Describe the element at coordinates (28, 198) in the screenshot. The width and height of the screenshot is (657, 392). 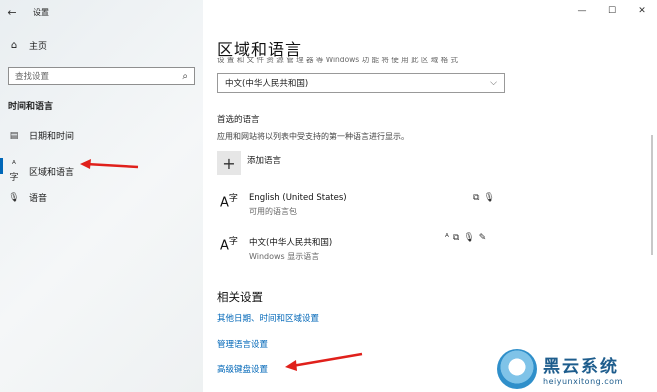
I see `sidebar-item-speech: 🎙 语音` at that location.